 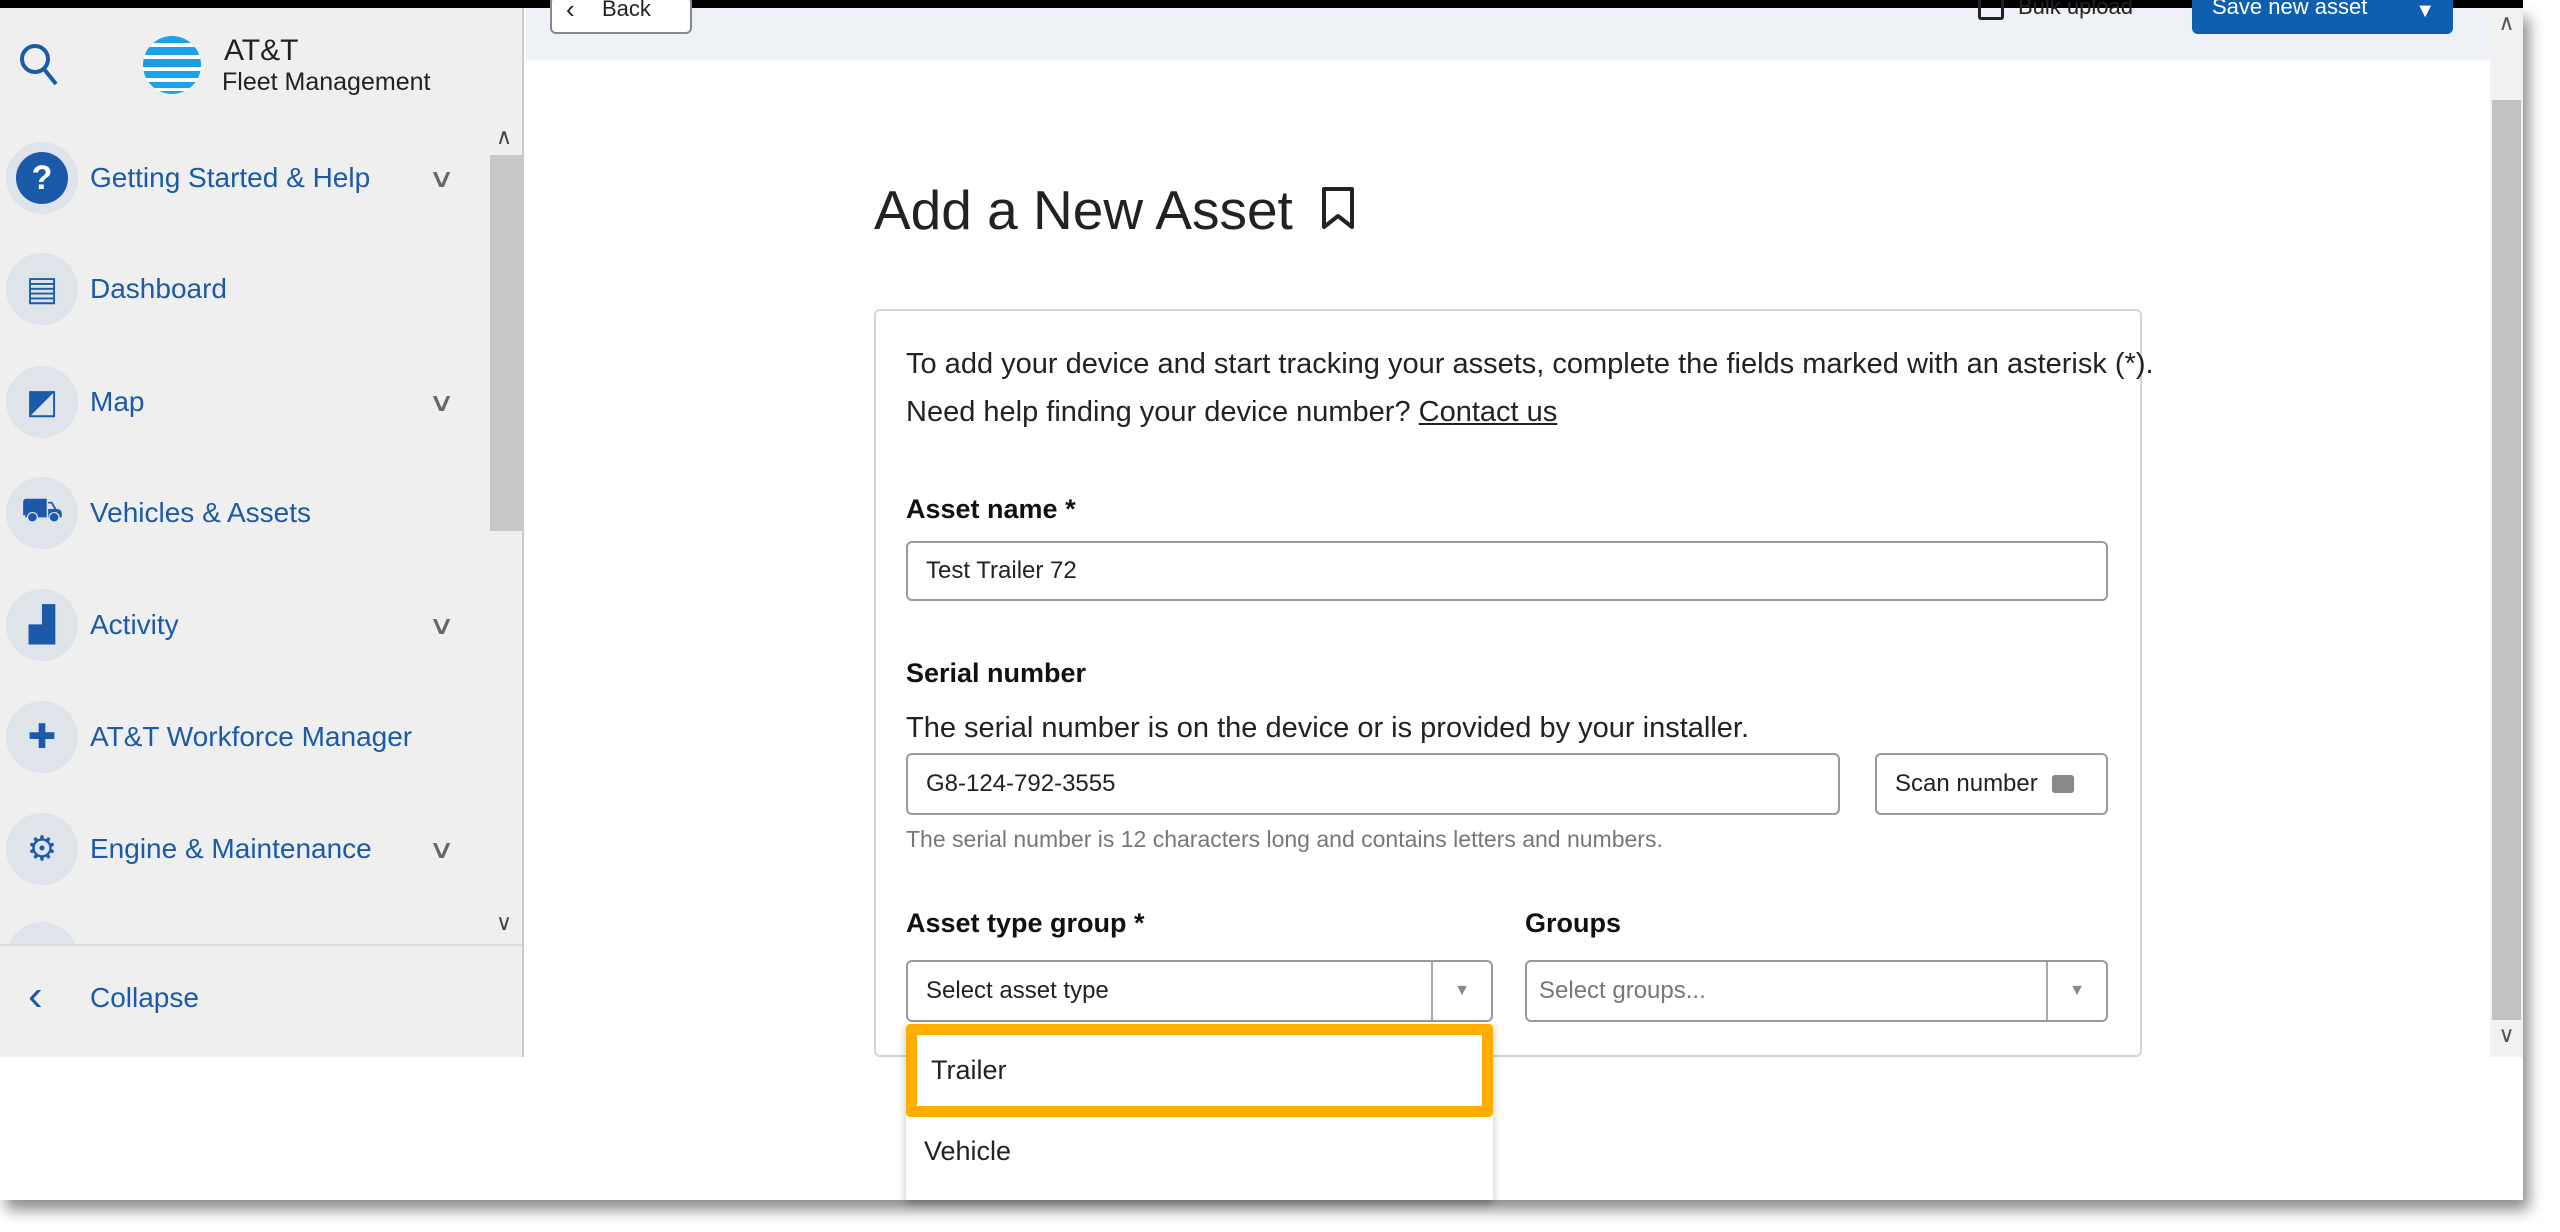 I want to click on sidebar-item-engine-maintenance: ⚙ Engine & Maintenance ∨, so click(x=245, y=849).